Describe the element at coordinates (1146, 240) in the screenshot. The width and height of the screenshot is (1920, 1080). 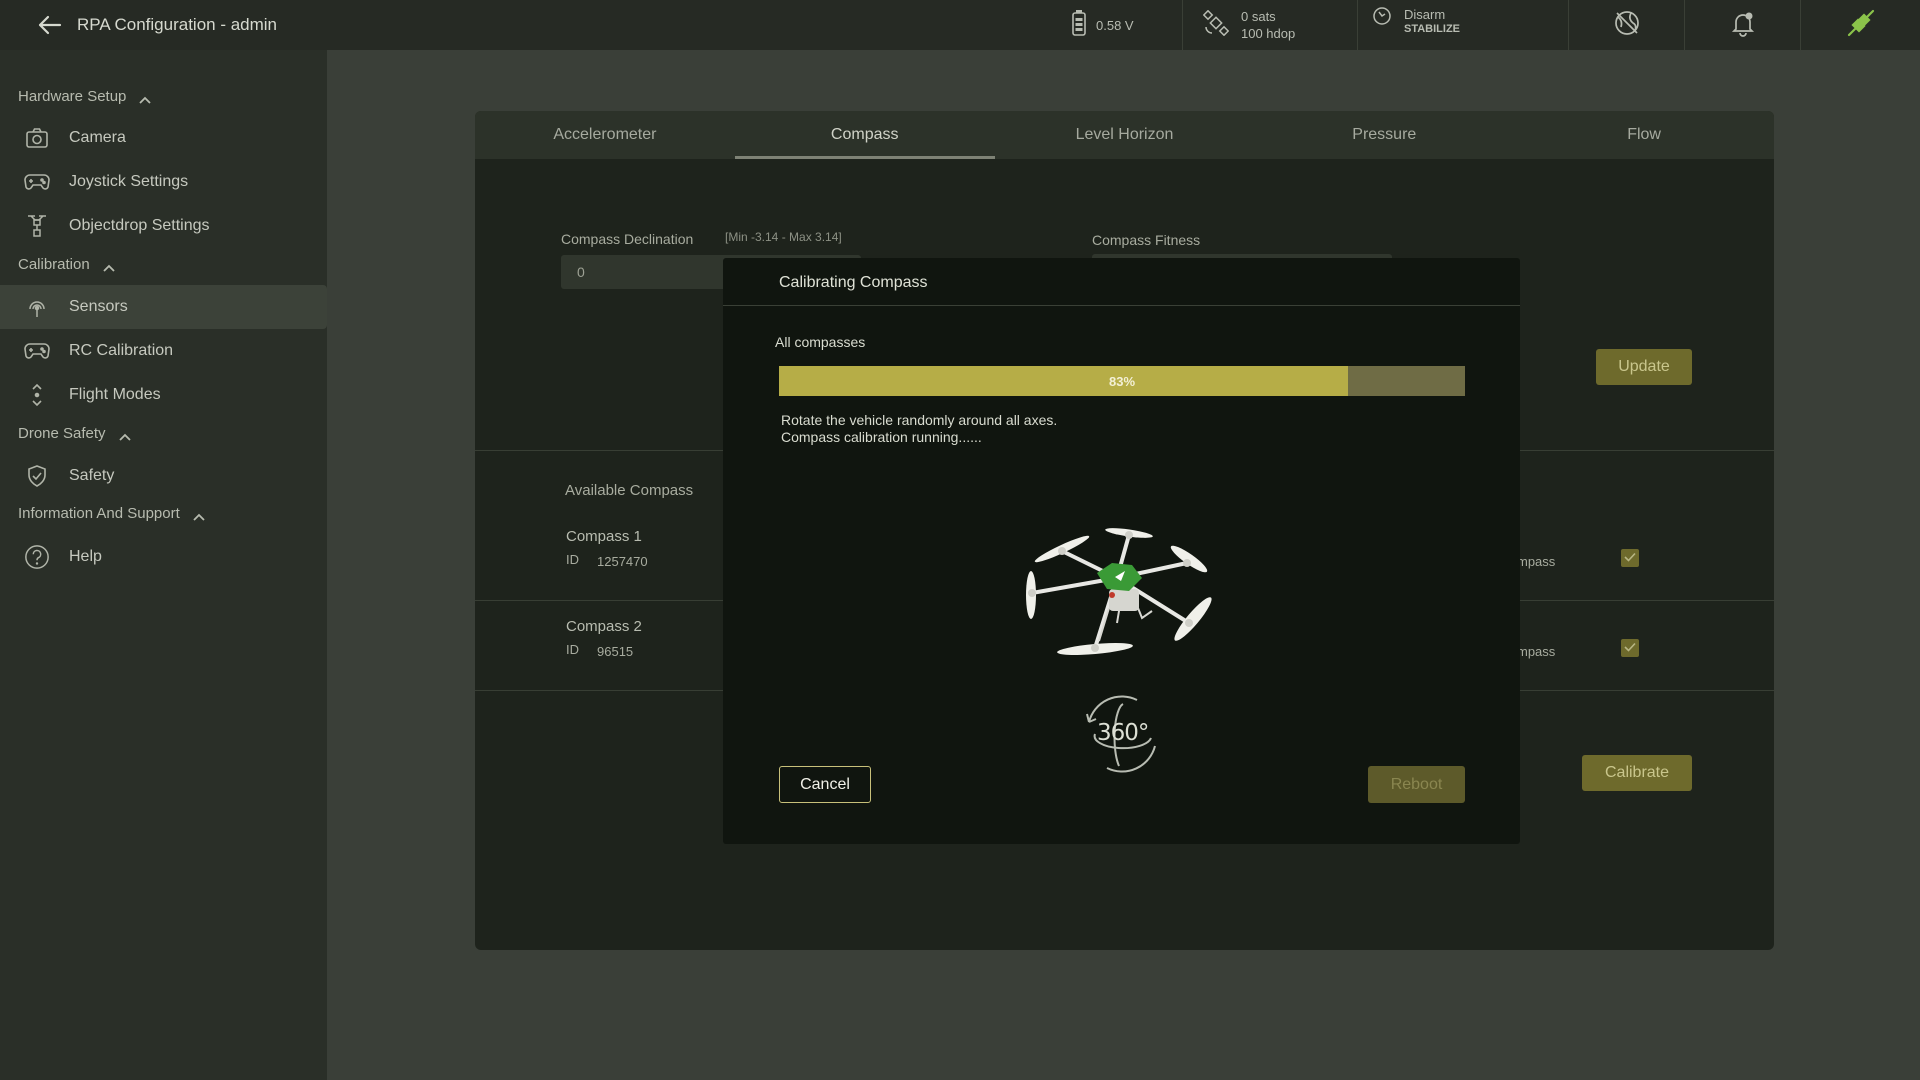
I see `compass-fitness-label: Compass Fitness` at that location.